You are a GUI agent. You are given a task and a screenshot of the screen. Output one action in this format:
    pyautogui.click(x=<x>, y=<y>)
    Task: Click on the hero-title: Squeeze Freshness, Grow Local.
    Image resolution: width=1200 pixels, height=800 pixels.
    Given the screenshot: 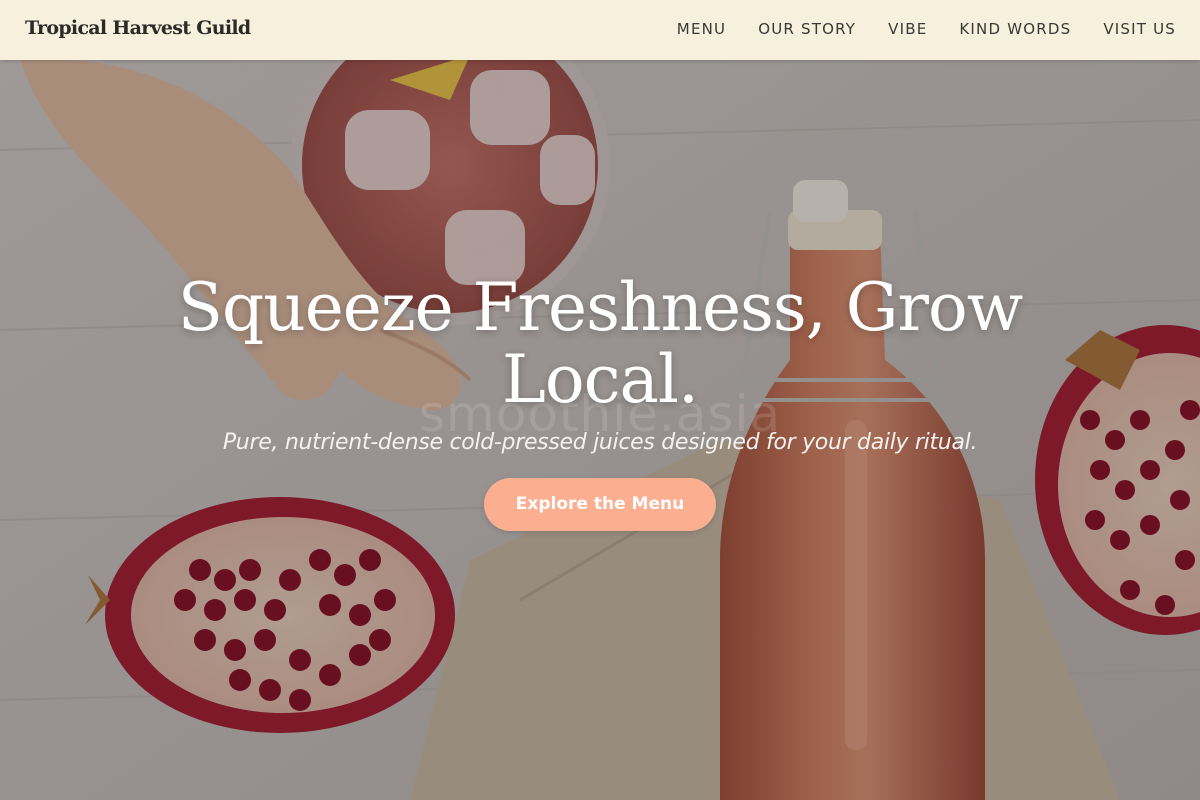 What is the action you would take?
    pyautogui.click(x=600, y=343)
    